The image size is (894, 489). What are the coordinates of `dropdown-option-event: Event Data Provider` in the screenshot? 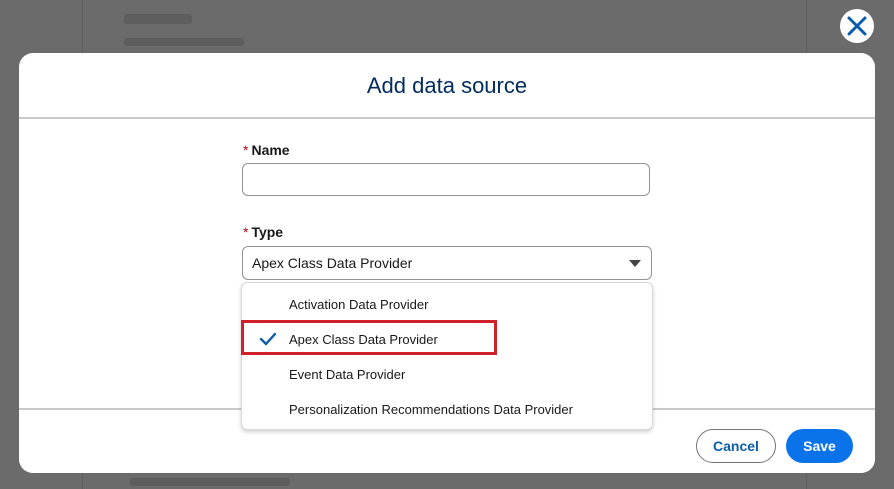 It's located at (447, 374).